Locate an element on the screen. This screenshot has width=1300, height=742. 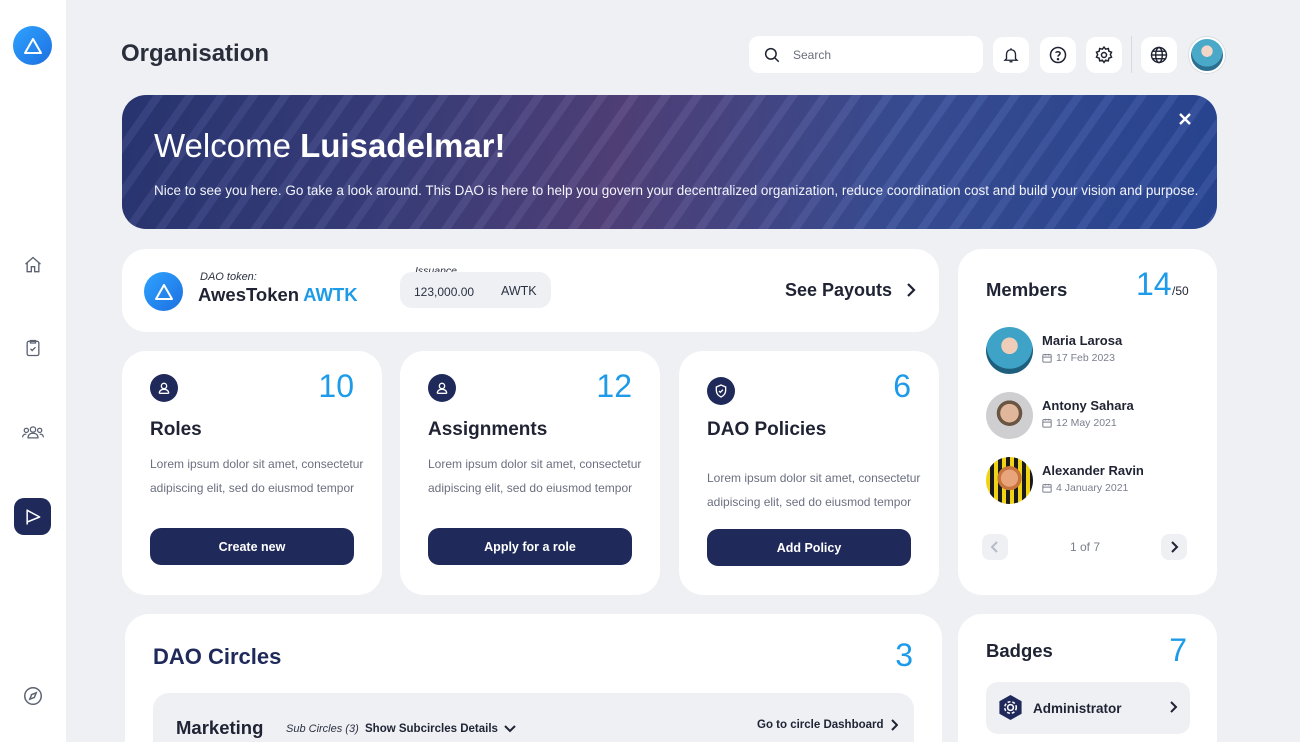
sidebar-item-documents is located at coordinates (32, 347).